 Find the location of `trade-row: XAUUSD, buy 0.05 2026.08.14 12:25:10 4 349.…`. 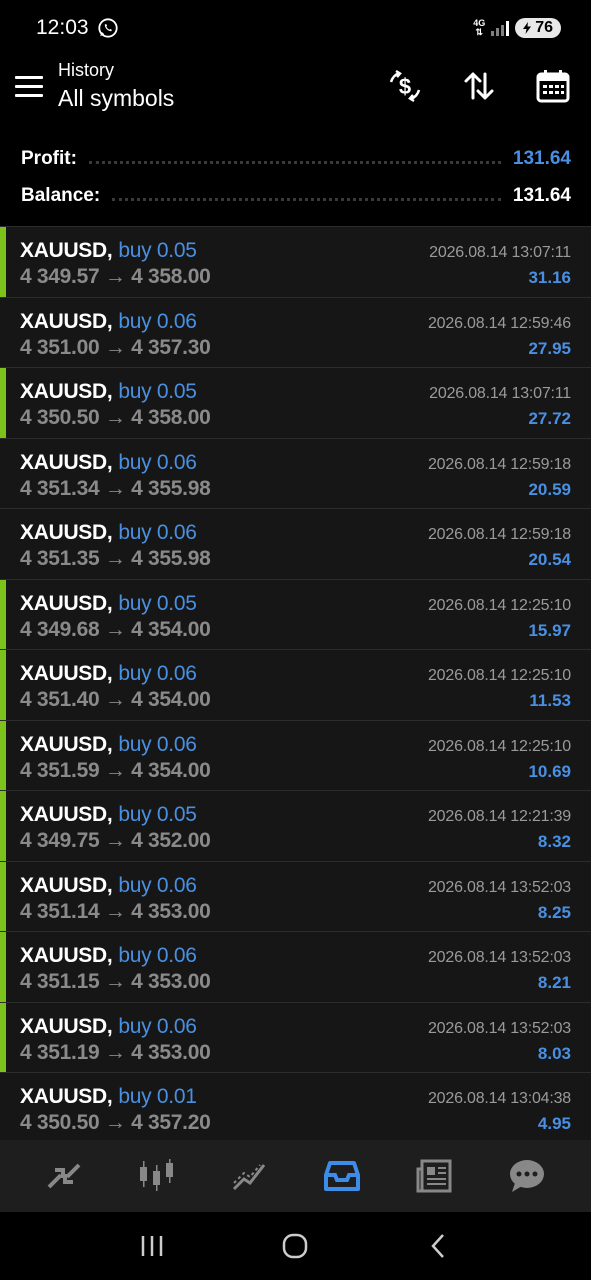

trade-row: XAUUSD, buy 0.05 2026.08.14 12:25:10 4 349.… is located at coordinates (295, 613).